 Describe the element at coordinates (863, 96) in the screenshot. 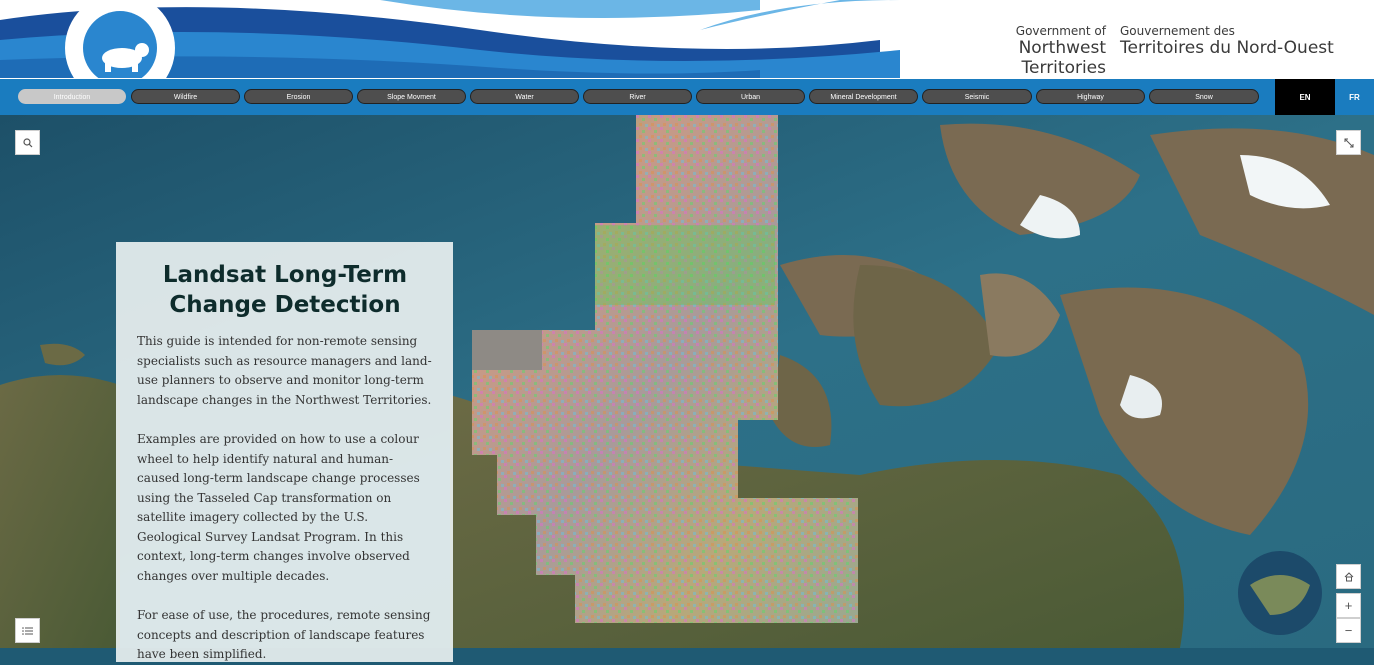

I see `tab-mineral-development: Mineral Development` at that location.